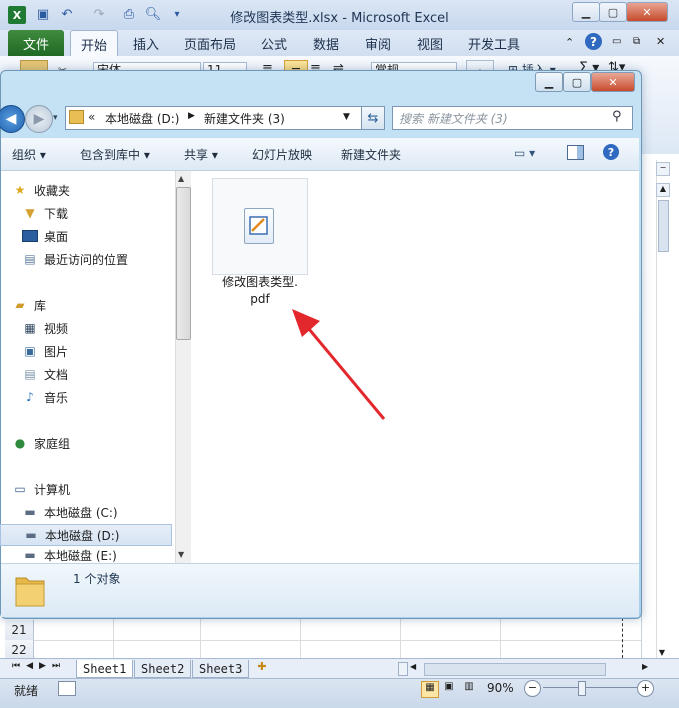  What do you see at coordinates (647, 12) in the screenshot?
I see `close-button: ✕` at bounding box center [647, 12].